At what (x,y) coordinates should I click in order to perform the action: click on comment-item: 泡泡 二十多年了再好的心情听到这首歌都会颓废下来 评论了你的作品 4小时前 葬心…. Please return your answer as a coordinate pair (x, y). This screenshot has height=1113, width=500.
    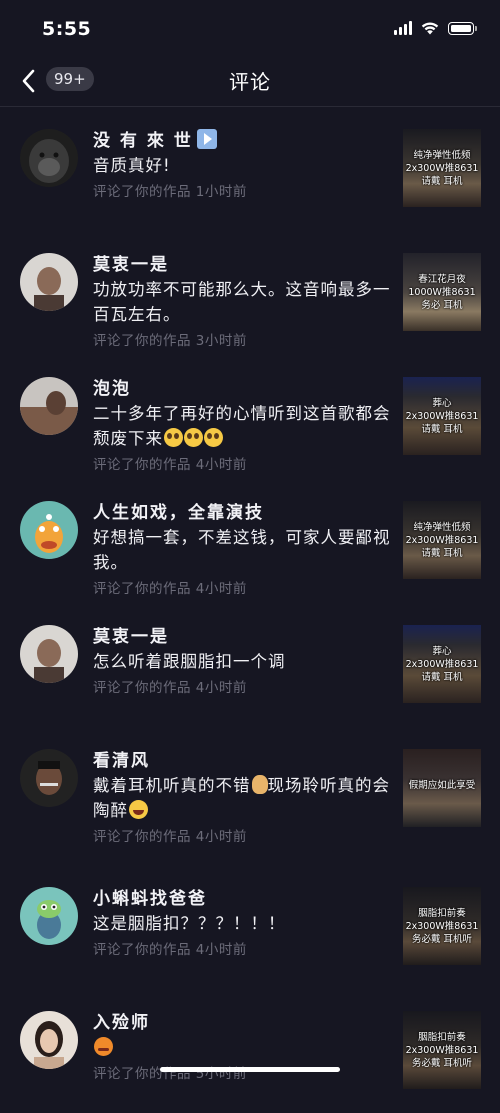
    Looking at the image, I should click on (250, 417).